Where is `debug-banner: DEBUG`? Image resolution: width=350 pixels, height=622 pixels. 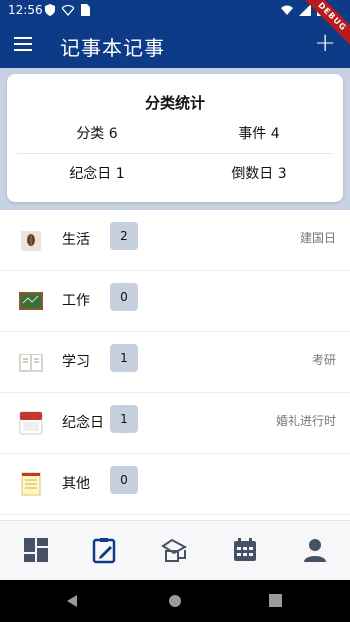
debug-banner: DEBUG is located at coordinates (320, 30).